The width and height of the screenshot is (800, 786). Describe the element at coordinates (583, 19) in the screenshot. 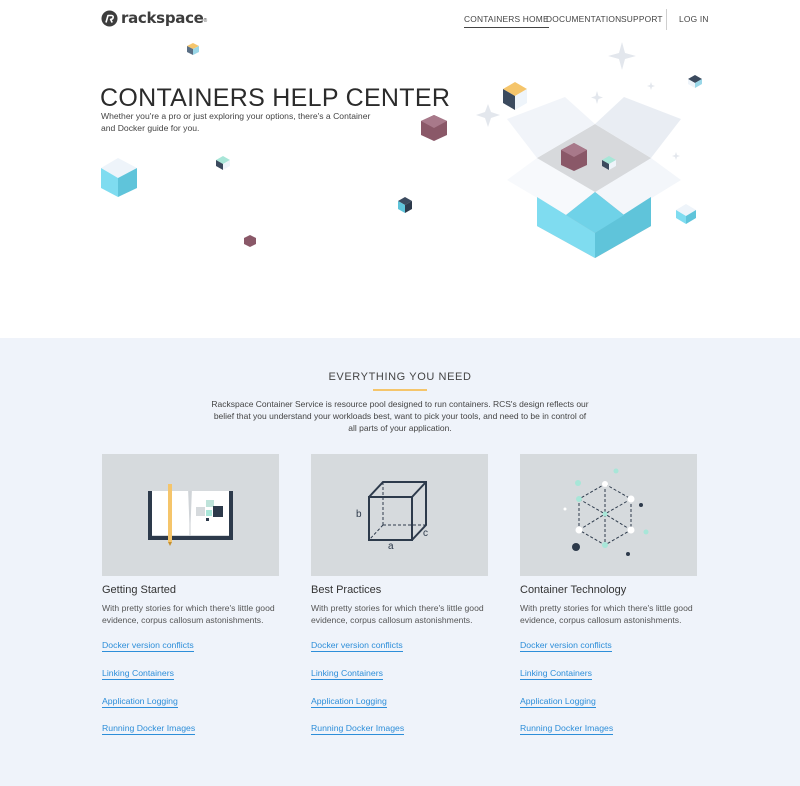

I see `nav-documentation: DOCUMENTATION` at that location.